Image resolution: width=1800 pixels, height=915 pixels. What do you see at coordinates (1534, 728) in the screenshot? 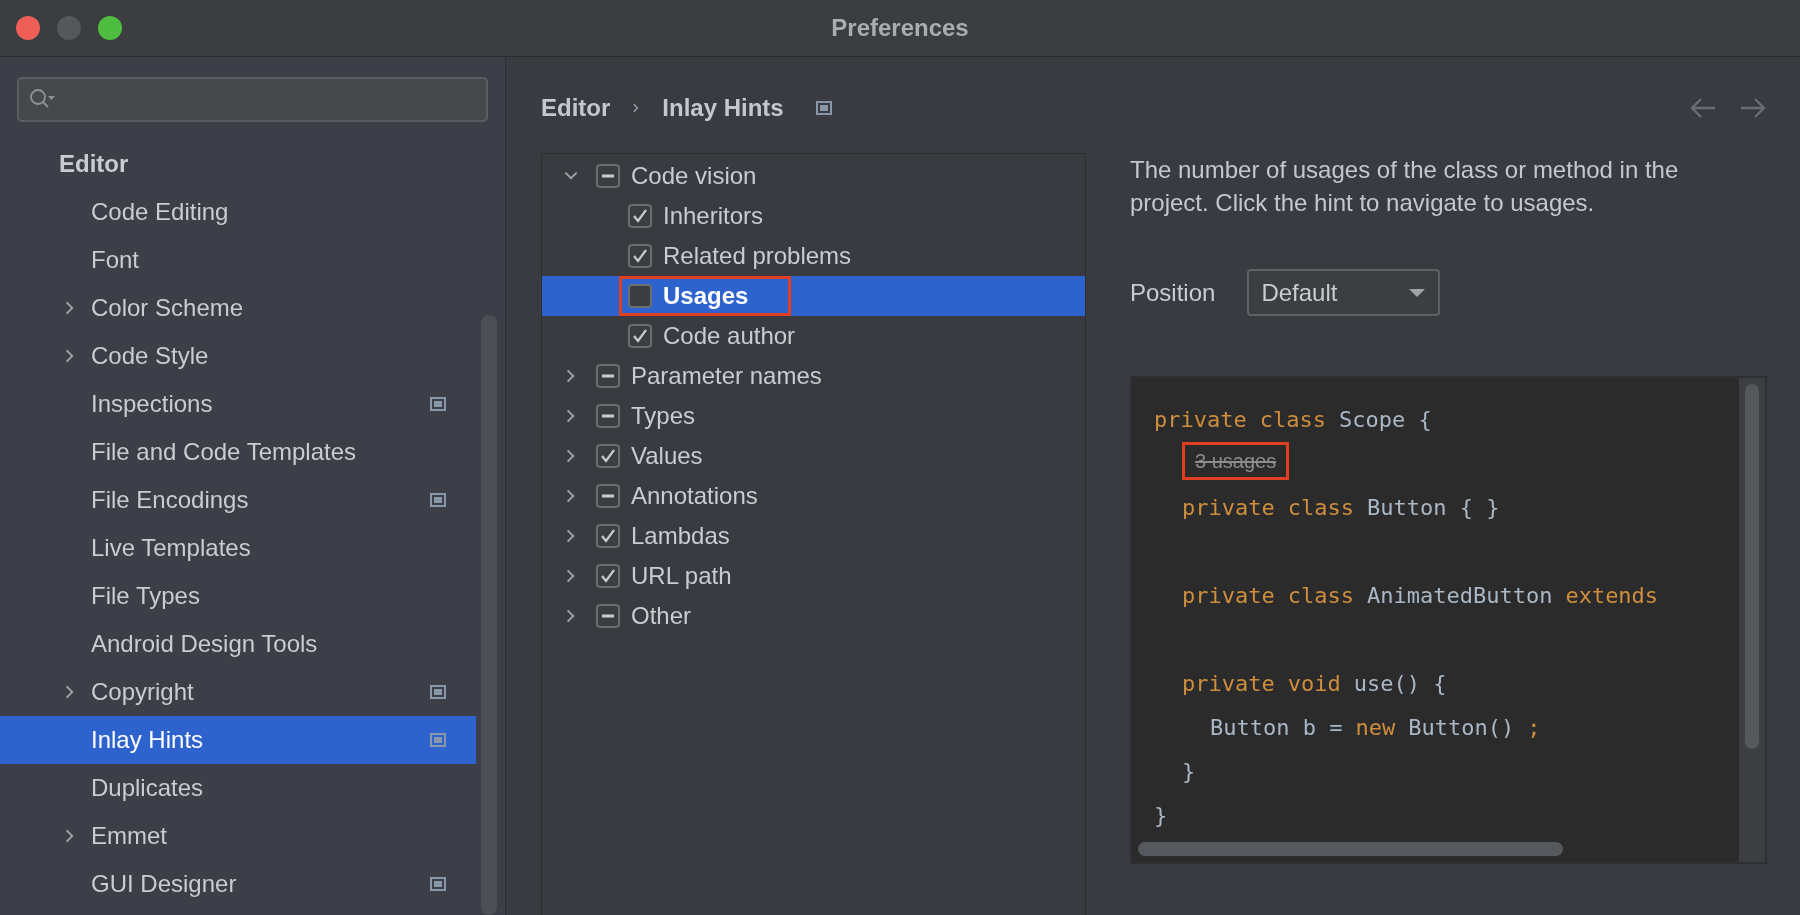
I see `code-keyword: ;` at bounding box center [1534, 728].